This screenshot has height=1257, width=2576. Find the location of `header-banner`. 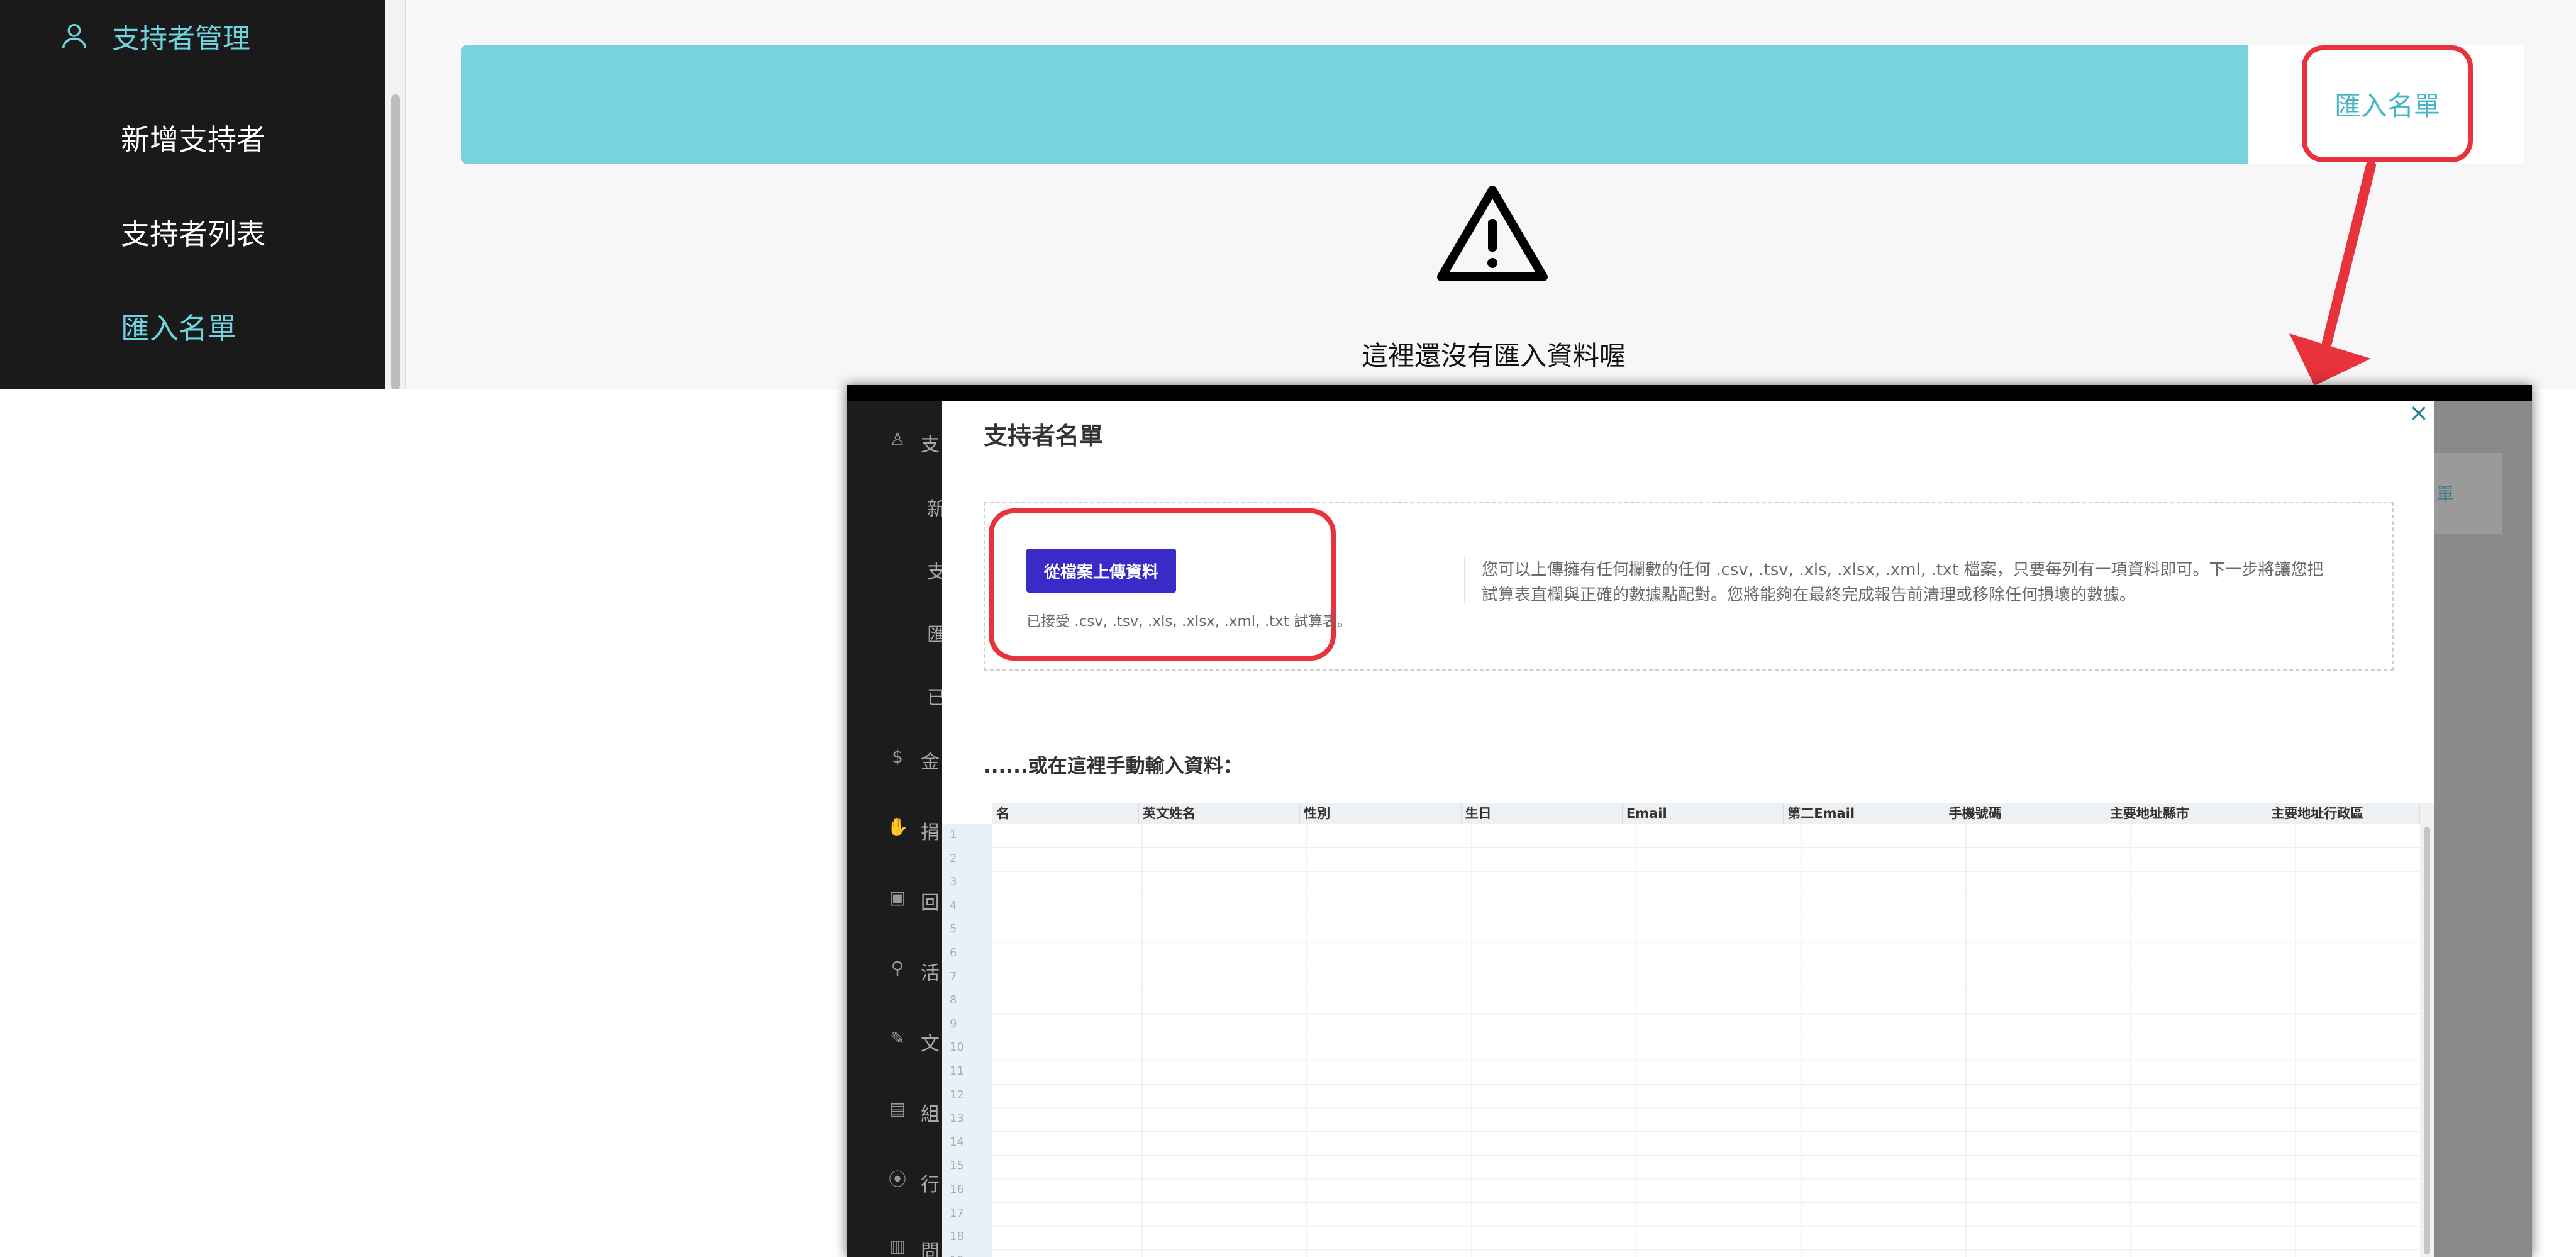

header-banner is located at coordinates (1354, 104).